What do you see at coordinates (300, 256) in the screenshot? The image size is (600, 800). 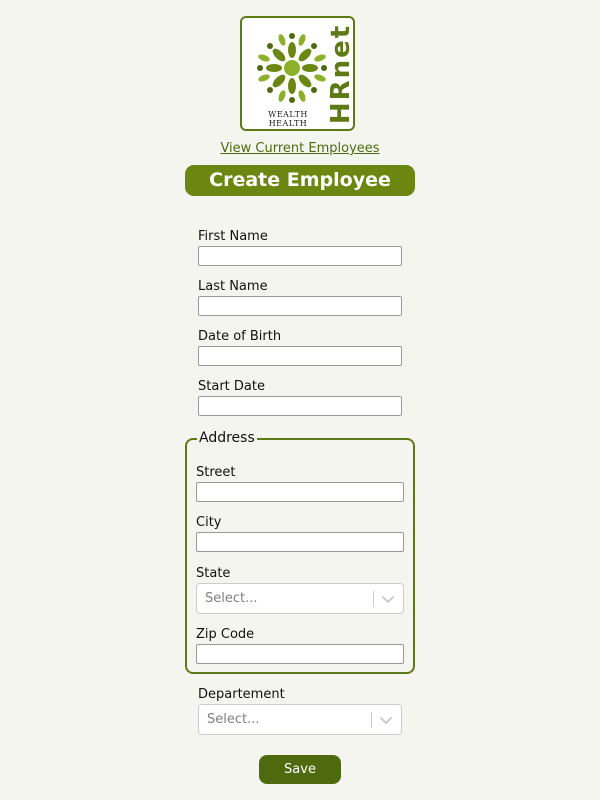 I see `first-name-field` at bounding box center [300, 256].